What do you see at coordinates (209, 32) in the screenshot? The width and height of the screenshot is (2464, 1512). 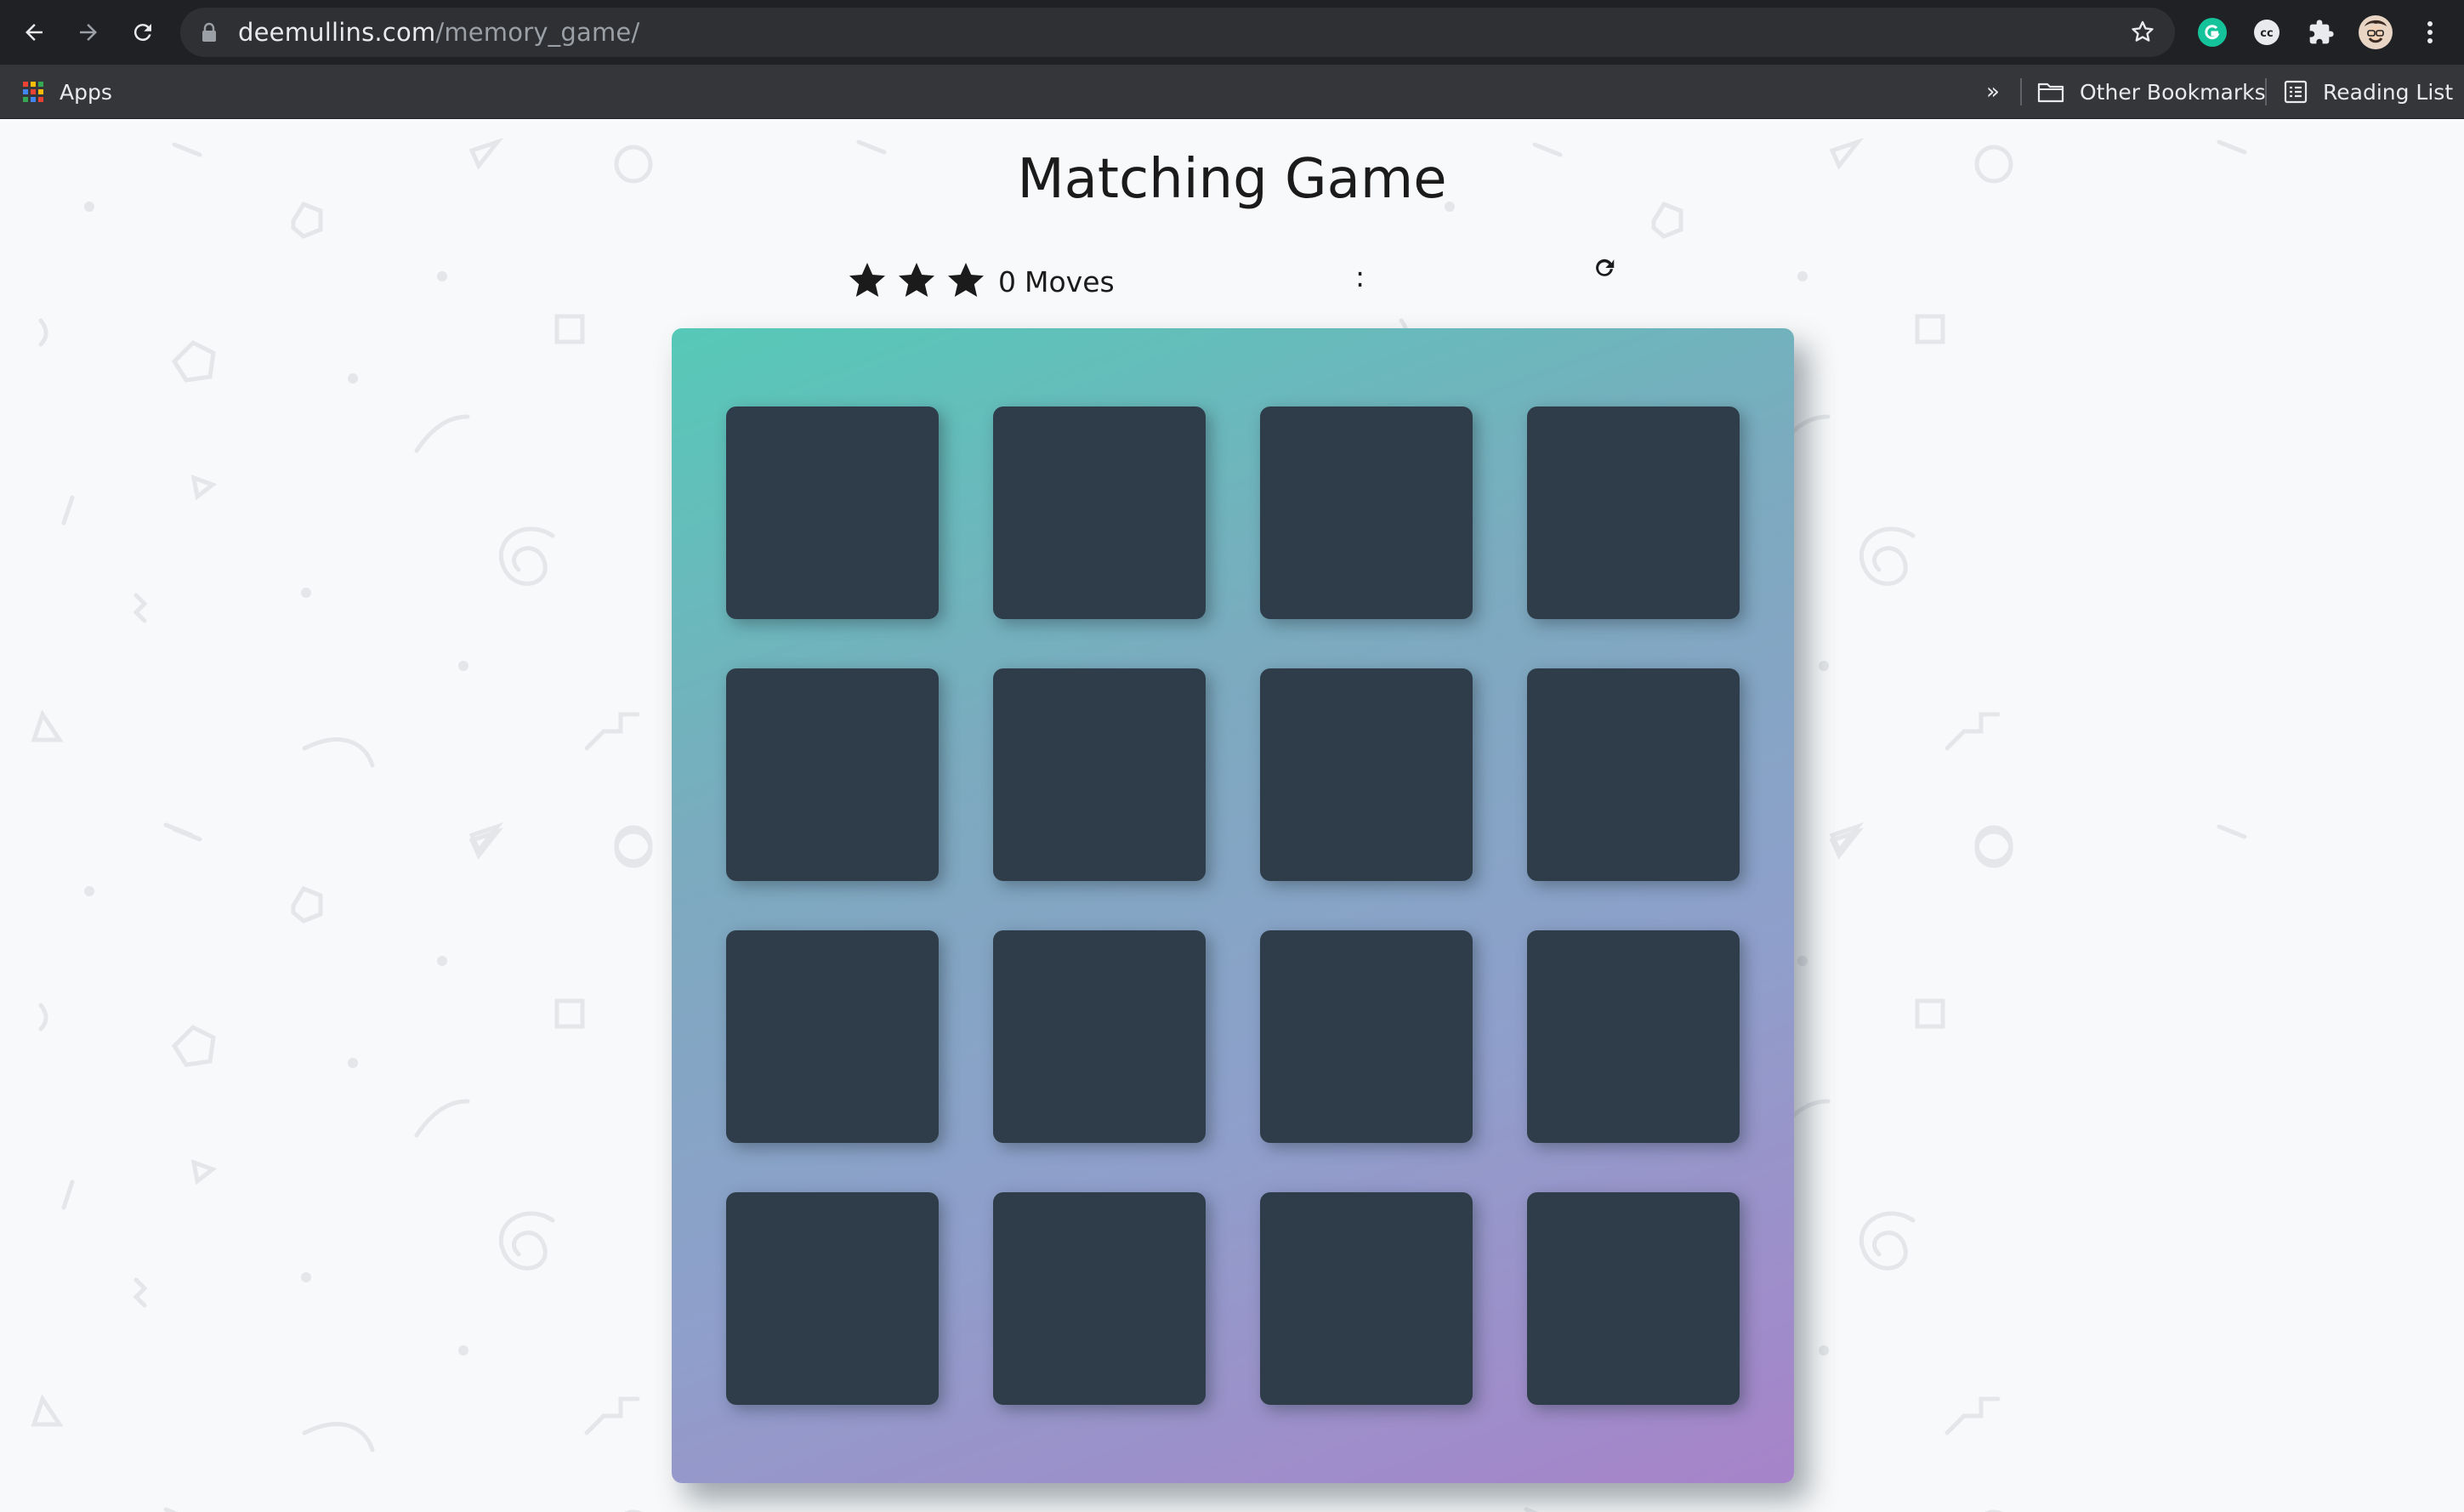 I see `lock-icon` at bounding box center [209, 32].